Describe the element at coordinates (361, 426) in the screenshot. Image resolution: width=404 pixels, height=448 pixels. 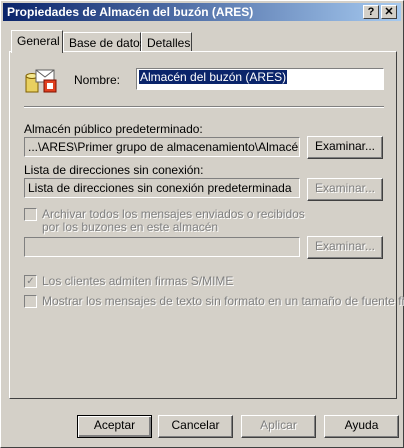
I see `help-button: Ayuda` at that location.